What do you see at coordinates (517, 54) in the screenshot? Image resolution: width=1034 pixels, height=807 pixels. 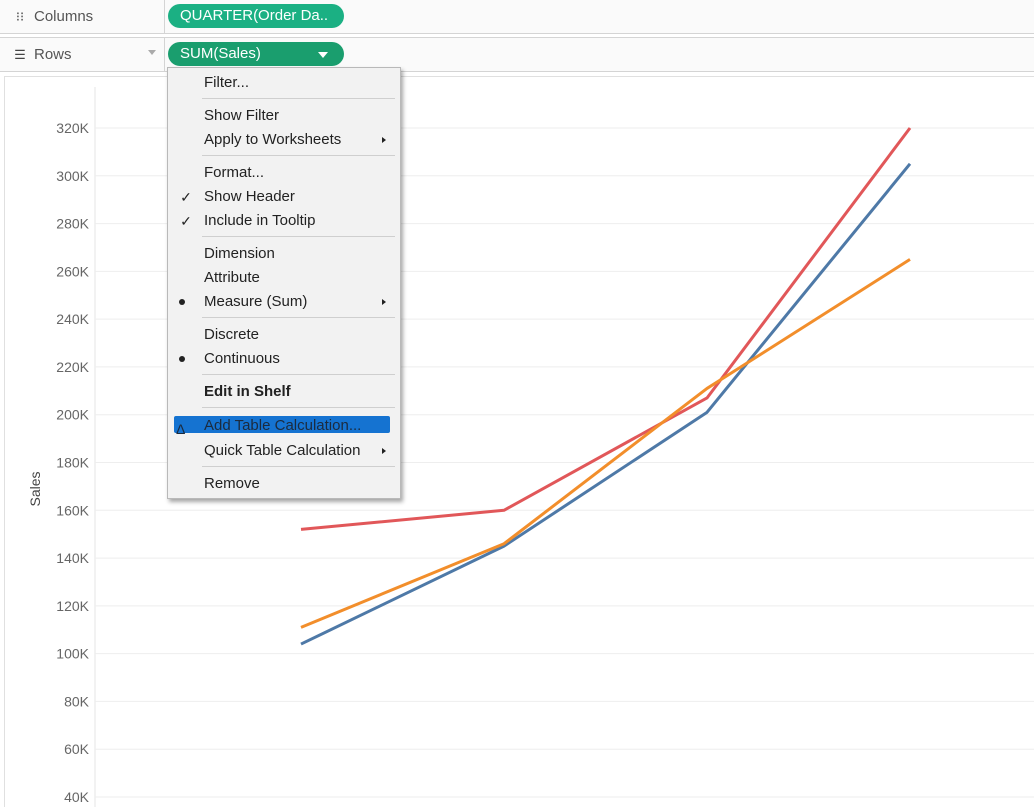 I see `rows-shelf: ☰ Rows SUM(Sales)` at bounding box center [517, 54].